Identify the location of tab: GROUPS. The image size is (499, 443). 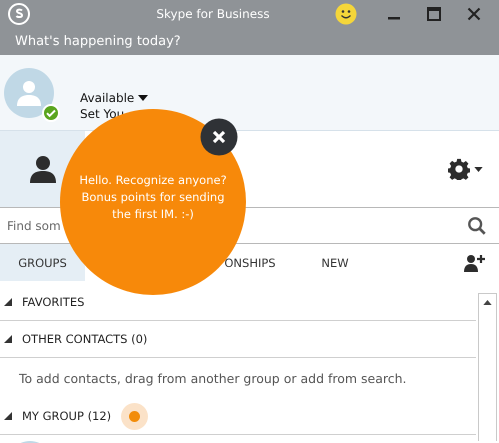
(42, 262).